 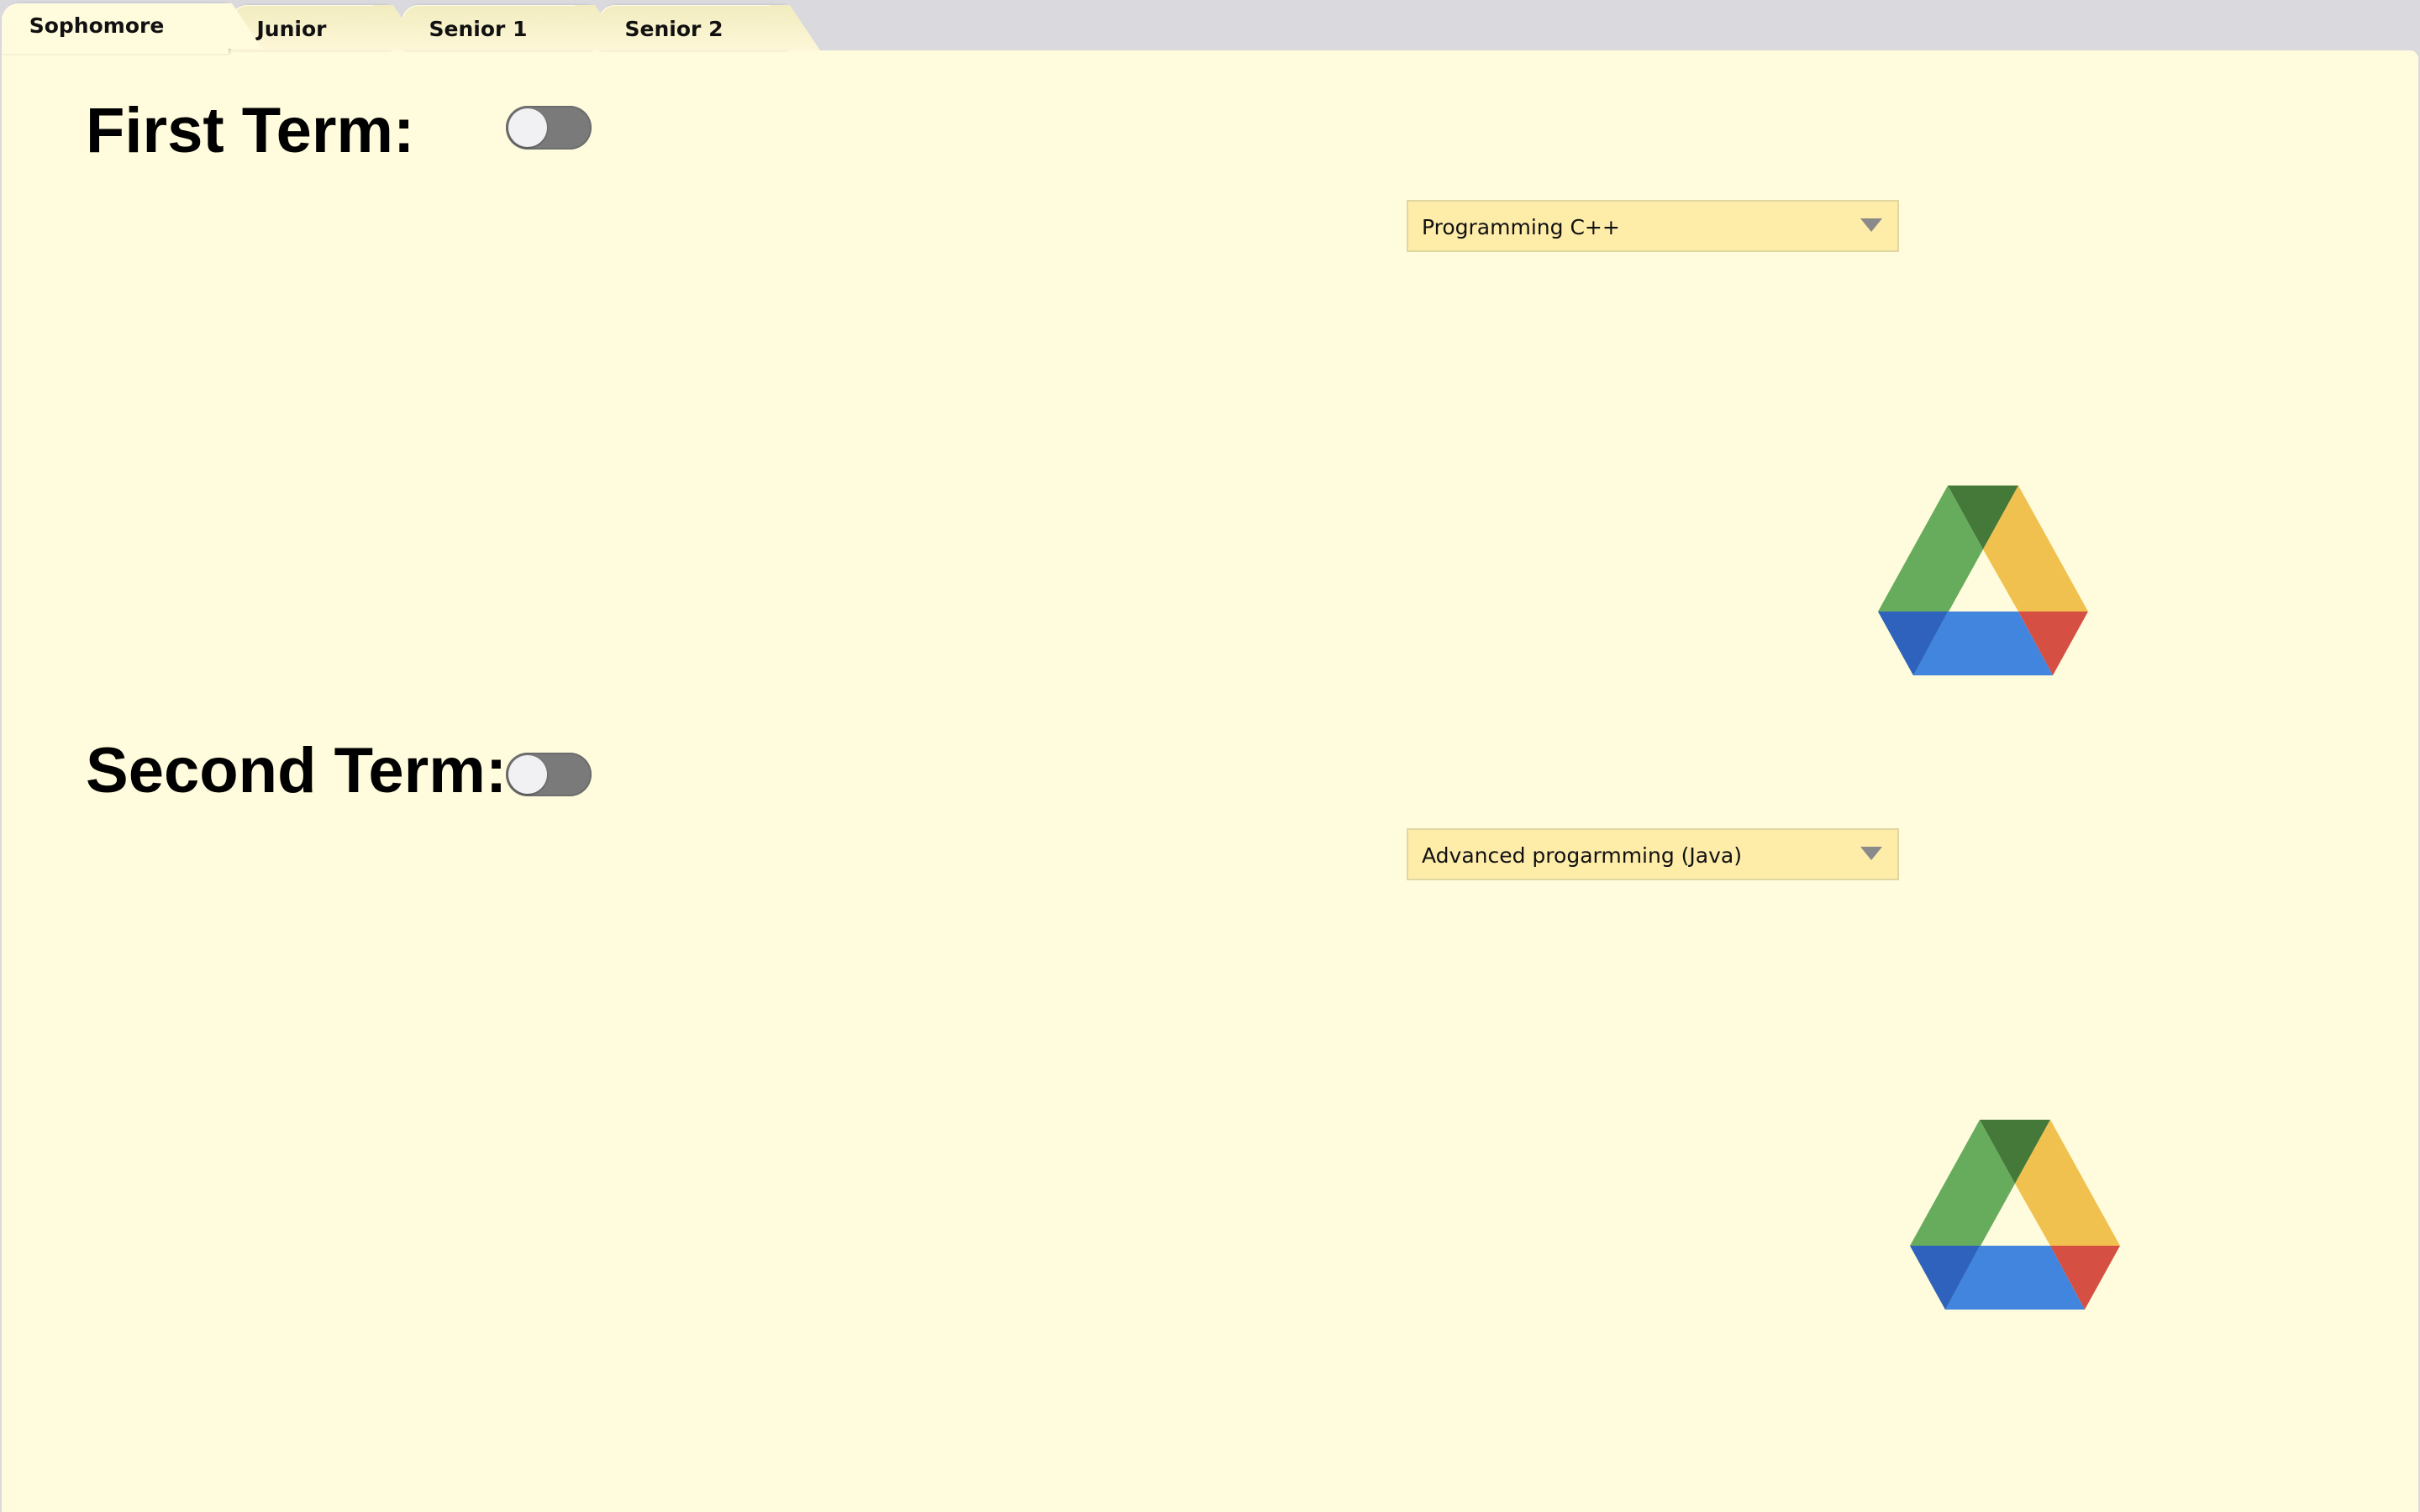 What do you see at coordinates (297, 770) in the screenshot?
I see `second-term-title: Second Term:` at bounding box center [297, 770].